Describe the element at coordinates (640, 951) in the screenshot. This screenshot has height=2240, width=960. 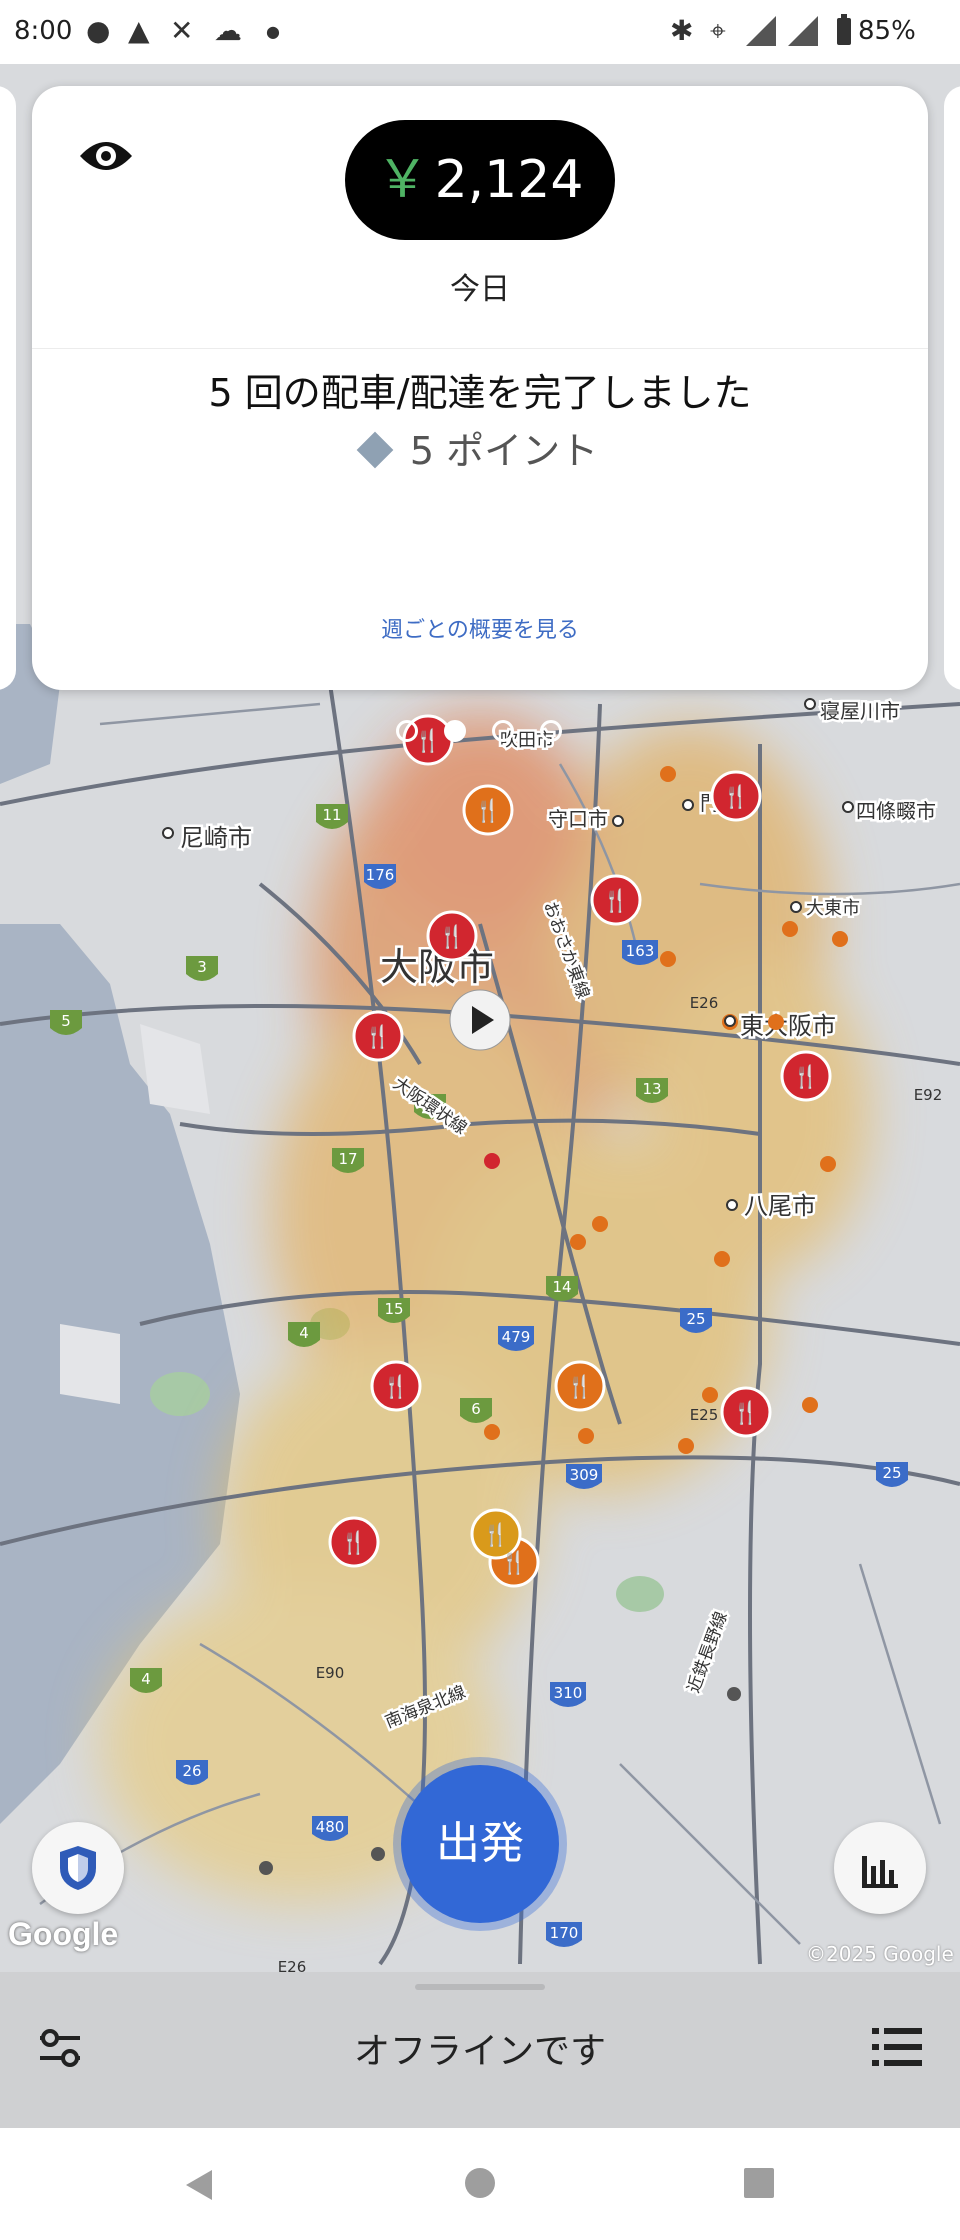
I see `svg-text: 163` at that location.